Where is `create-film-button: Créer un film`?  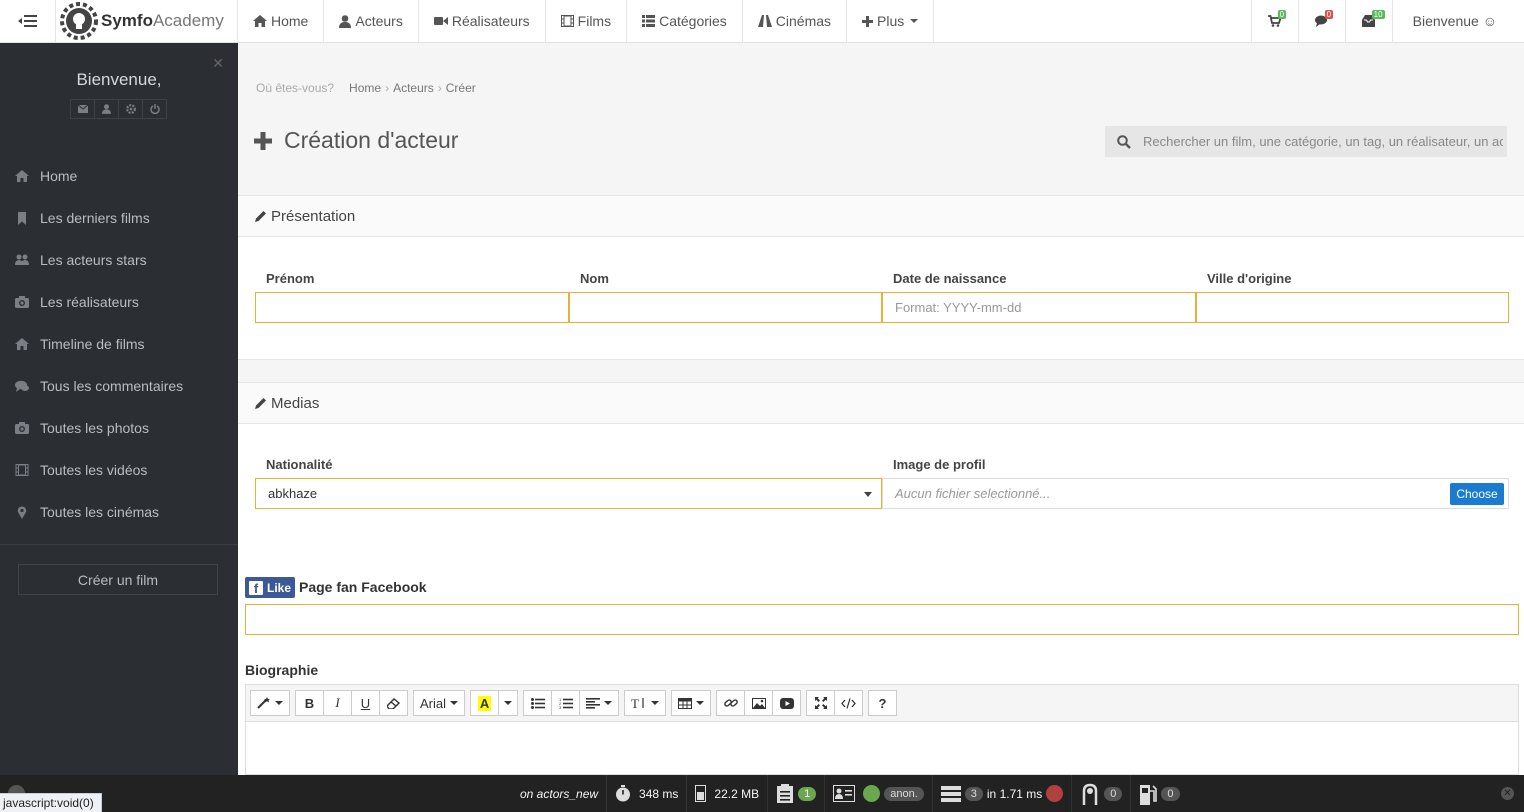 create-film-button: Créer un film is located at coordinates (118, 579).